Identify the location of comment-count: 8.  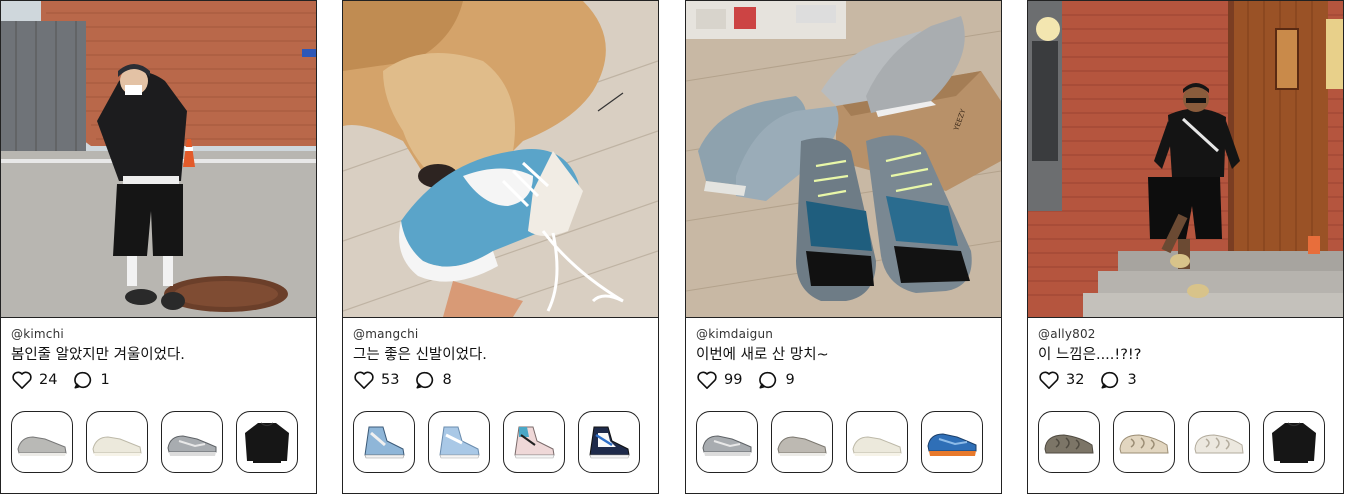
(447, 380).